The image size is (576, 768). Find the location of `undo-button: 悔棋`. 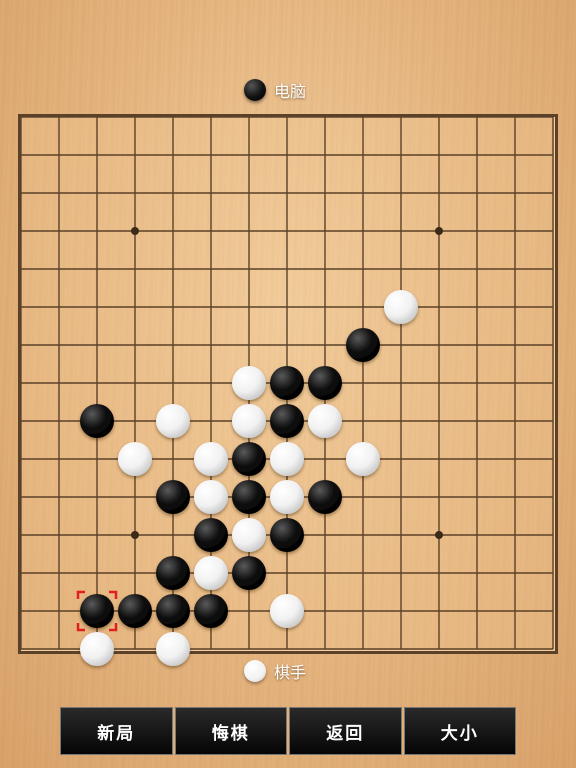

undo-button: 悔棋 is located at coordinates (230, 731).